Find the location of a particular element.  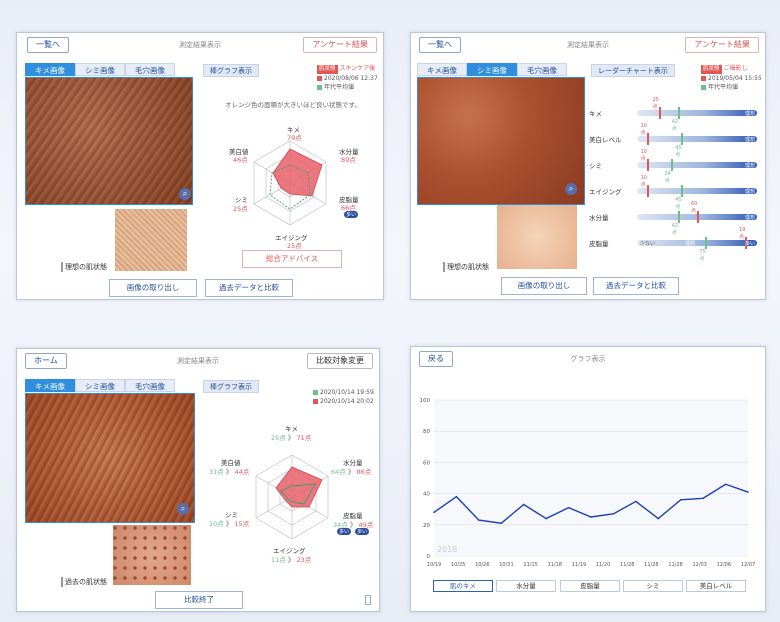

end-compare-button: 比較終了 is located at coordinates (199, 600).